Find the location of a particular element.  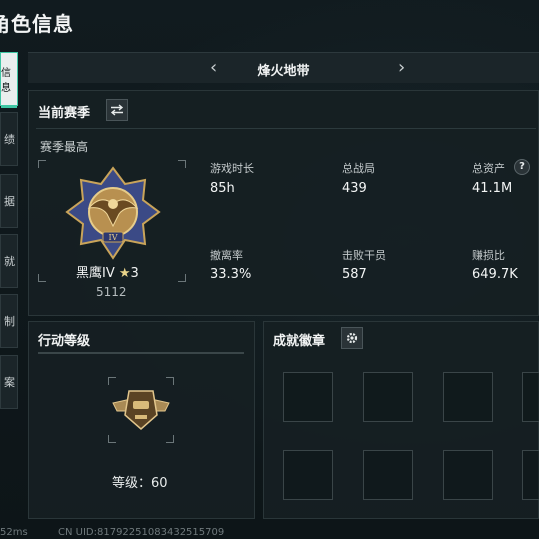

gear-icon is located at coordinates (352, 338).